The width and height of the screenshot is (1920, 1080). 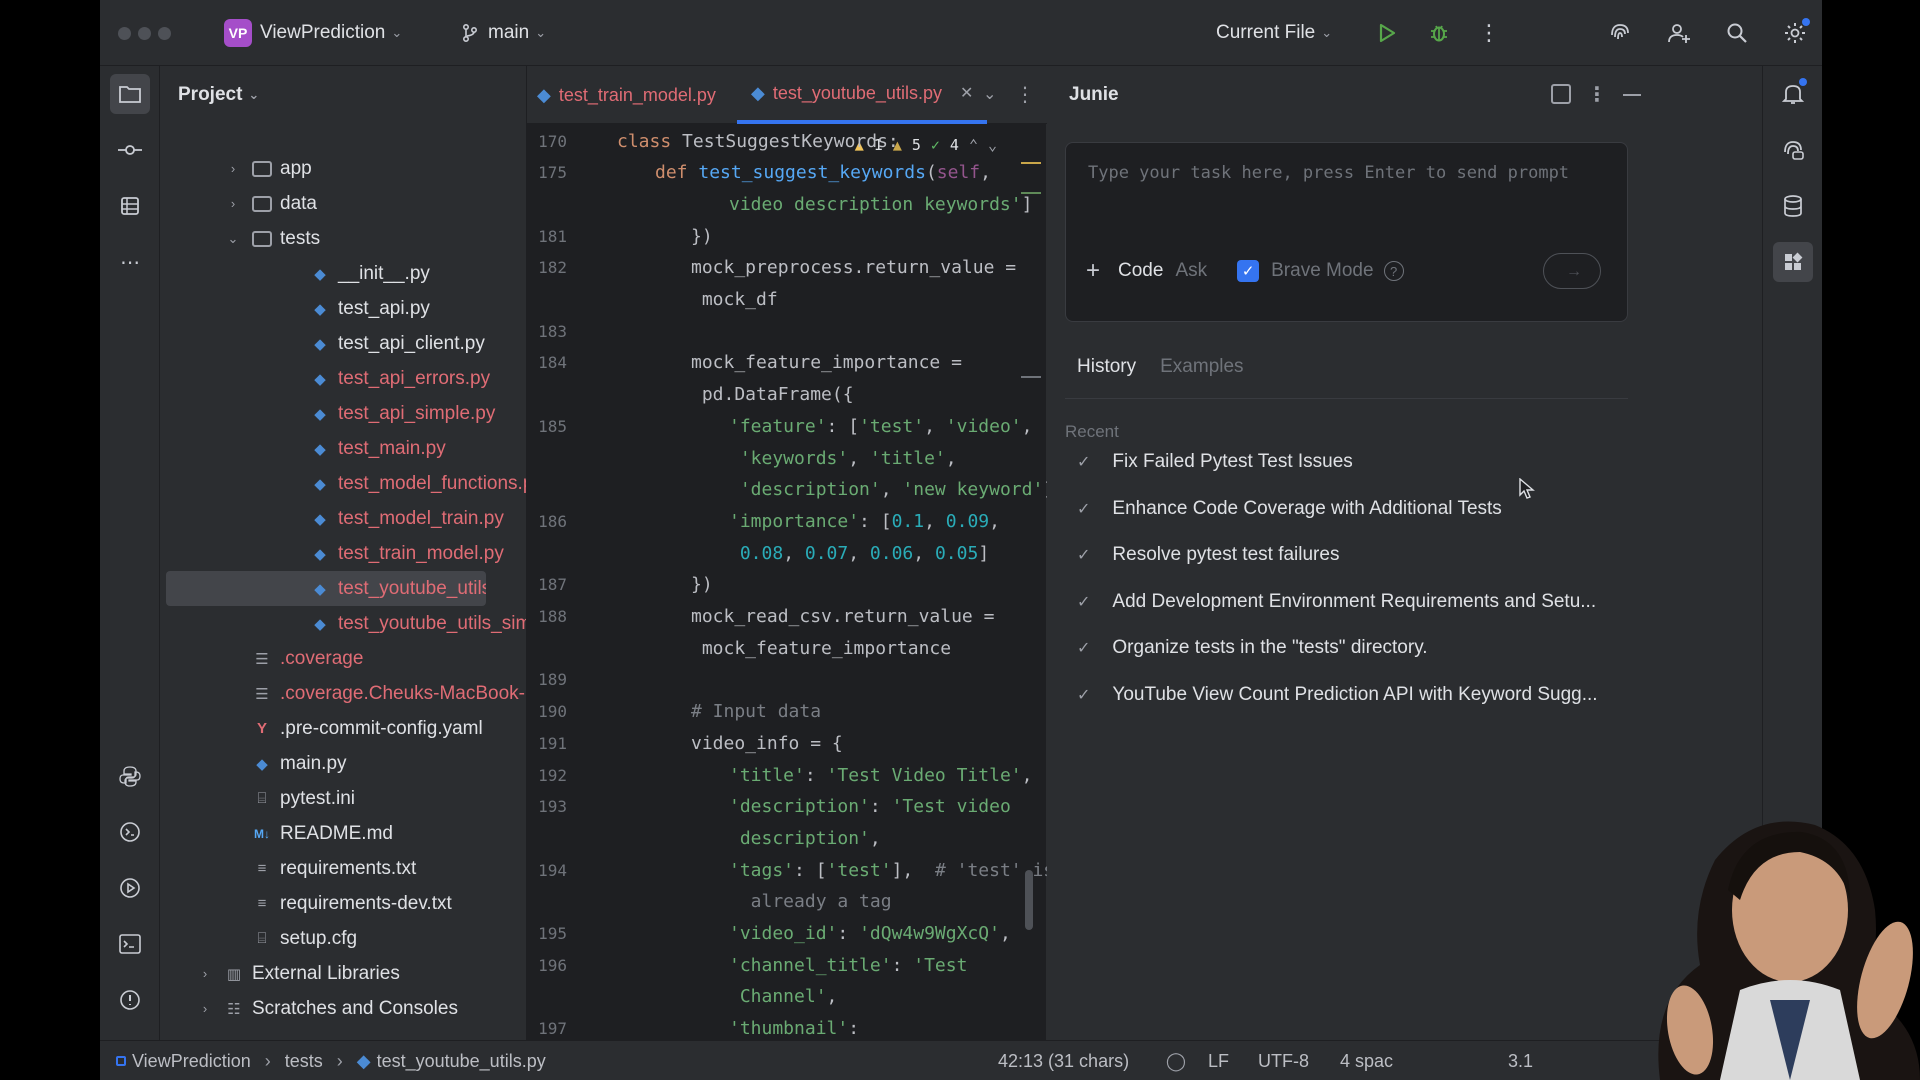 I want to click on code-line: 194 'tags': ['test'], # 'test' is, so click(x=787, y=870).